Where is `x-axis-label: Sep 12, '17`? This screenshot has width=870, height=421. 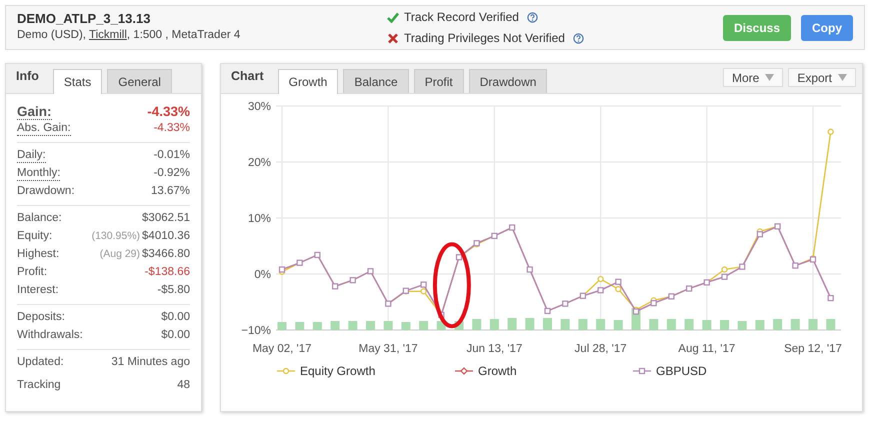
x-axis-label: Sep 12, '17 is located at coordinates (813, 349).